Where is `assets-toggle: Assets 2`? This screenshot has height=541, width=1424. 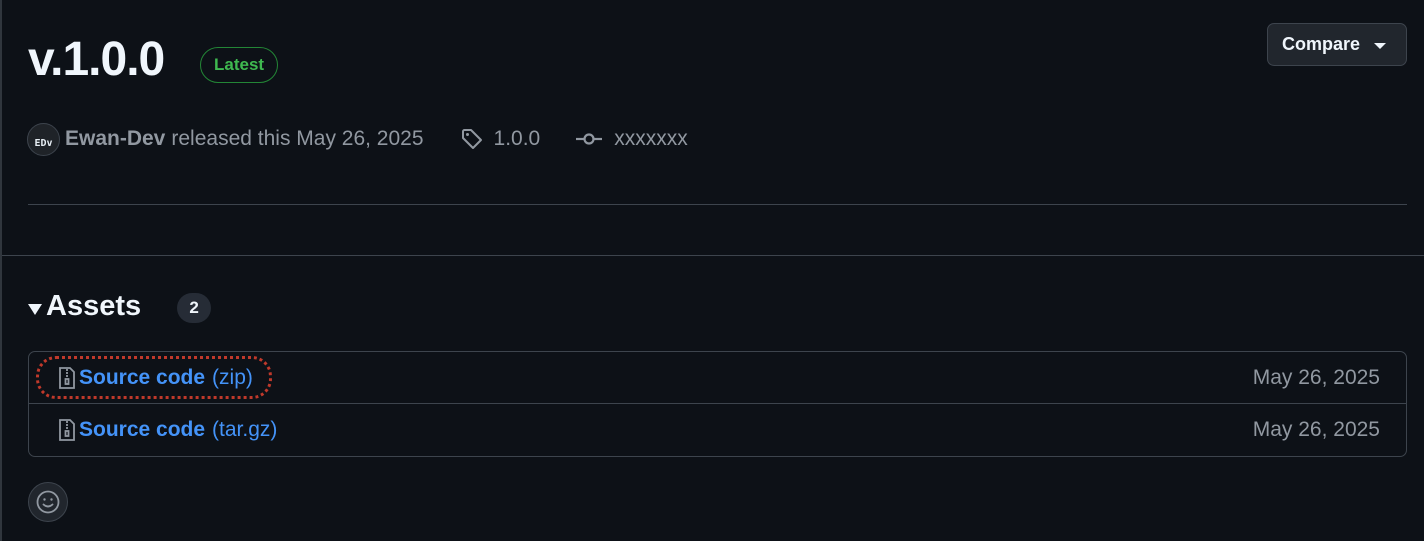 assets-toggle: Assets 2 is located at coordinates (120, 306).